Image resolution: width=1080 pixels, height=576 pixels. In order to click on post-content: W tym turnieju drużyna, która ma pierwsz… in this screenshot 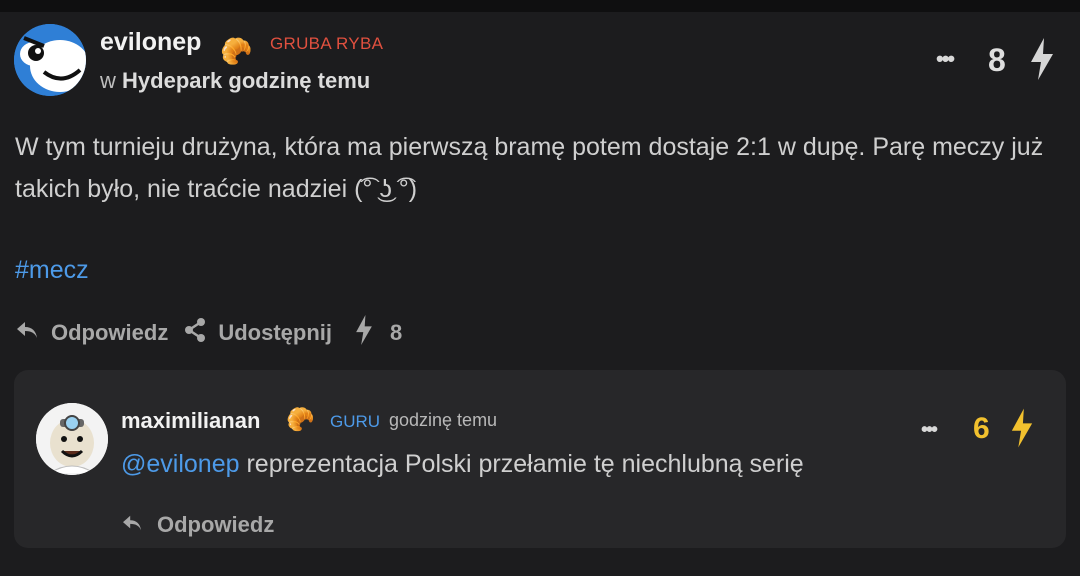, I will do `click(529, 168)`.